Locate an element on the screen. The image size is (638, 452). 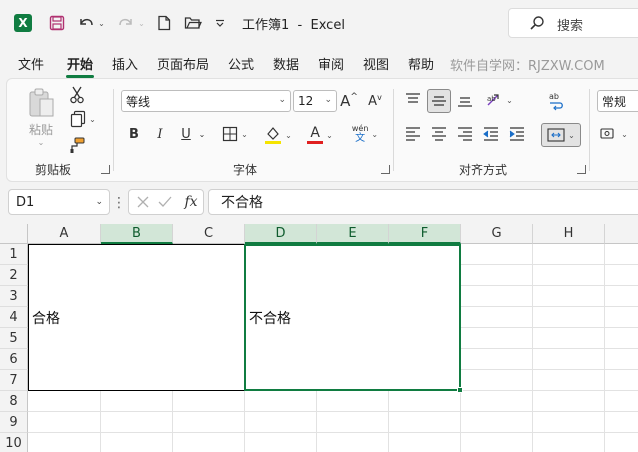
paste-dropdown-icon: ⌄ is located at coordinates (41, 142).